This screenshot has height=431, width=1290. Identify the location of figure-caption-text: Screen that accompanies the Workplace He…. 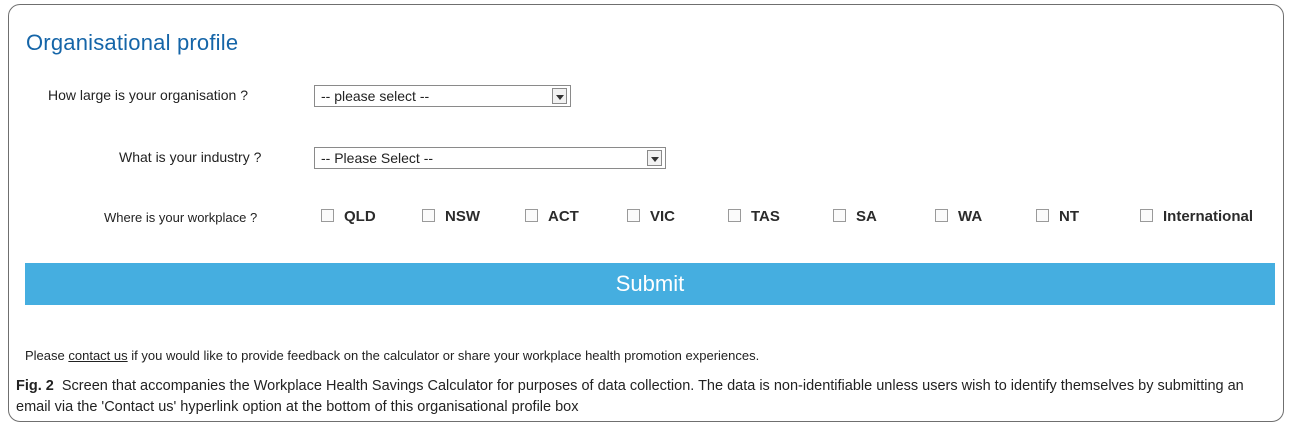
(630, 396).